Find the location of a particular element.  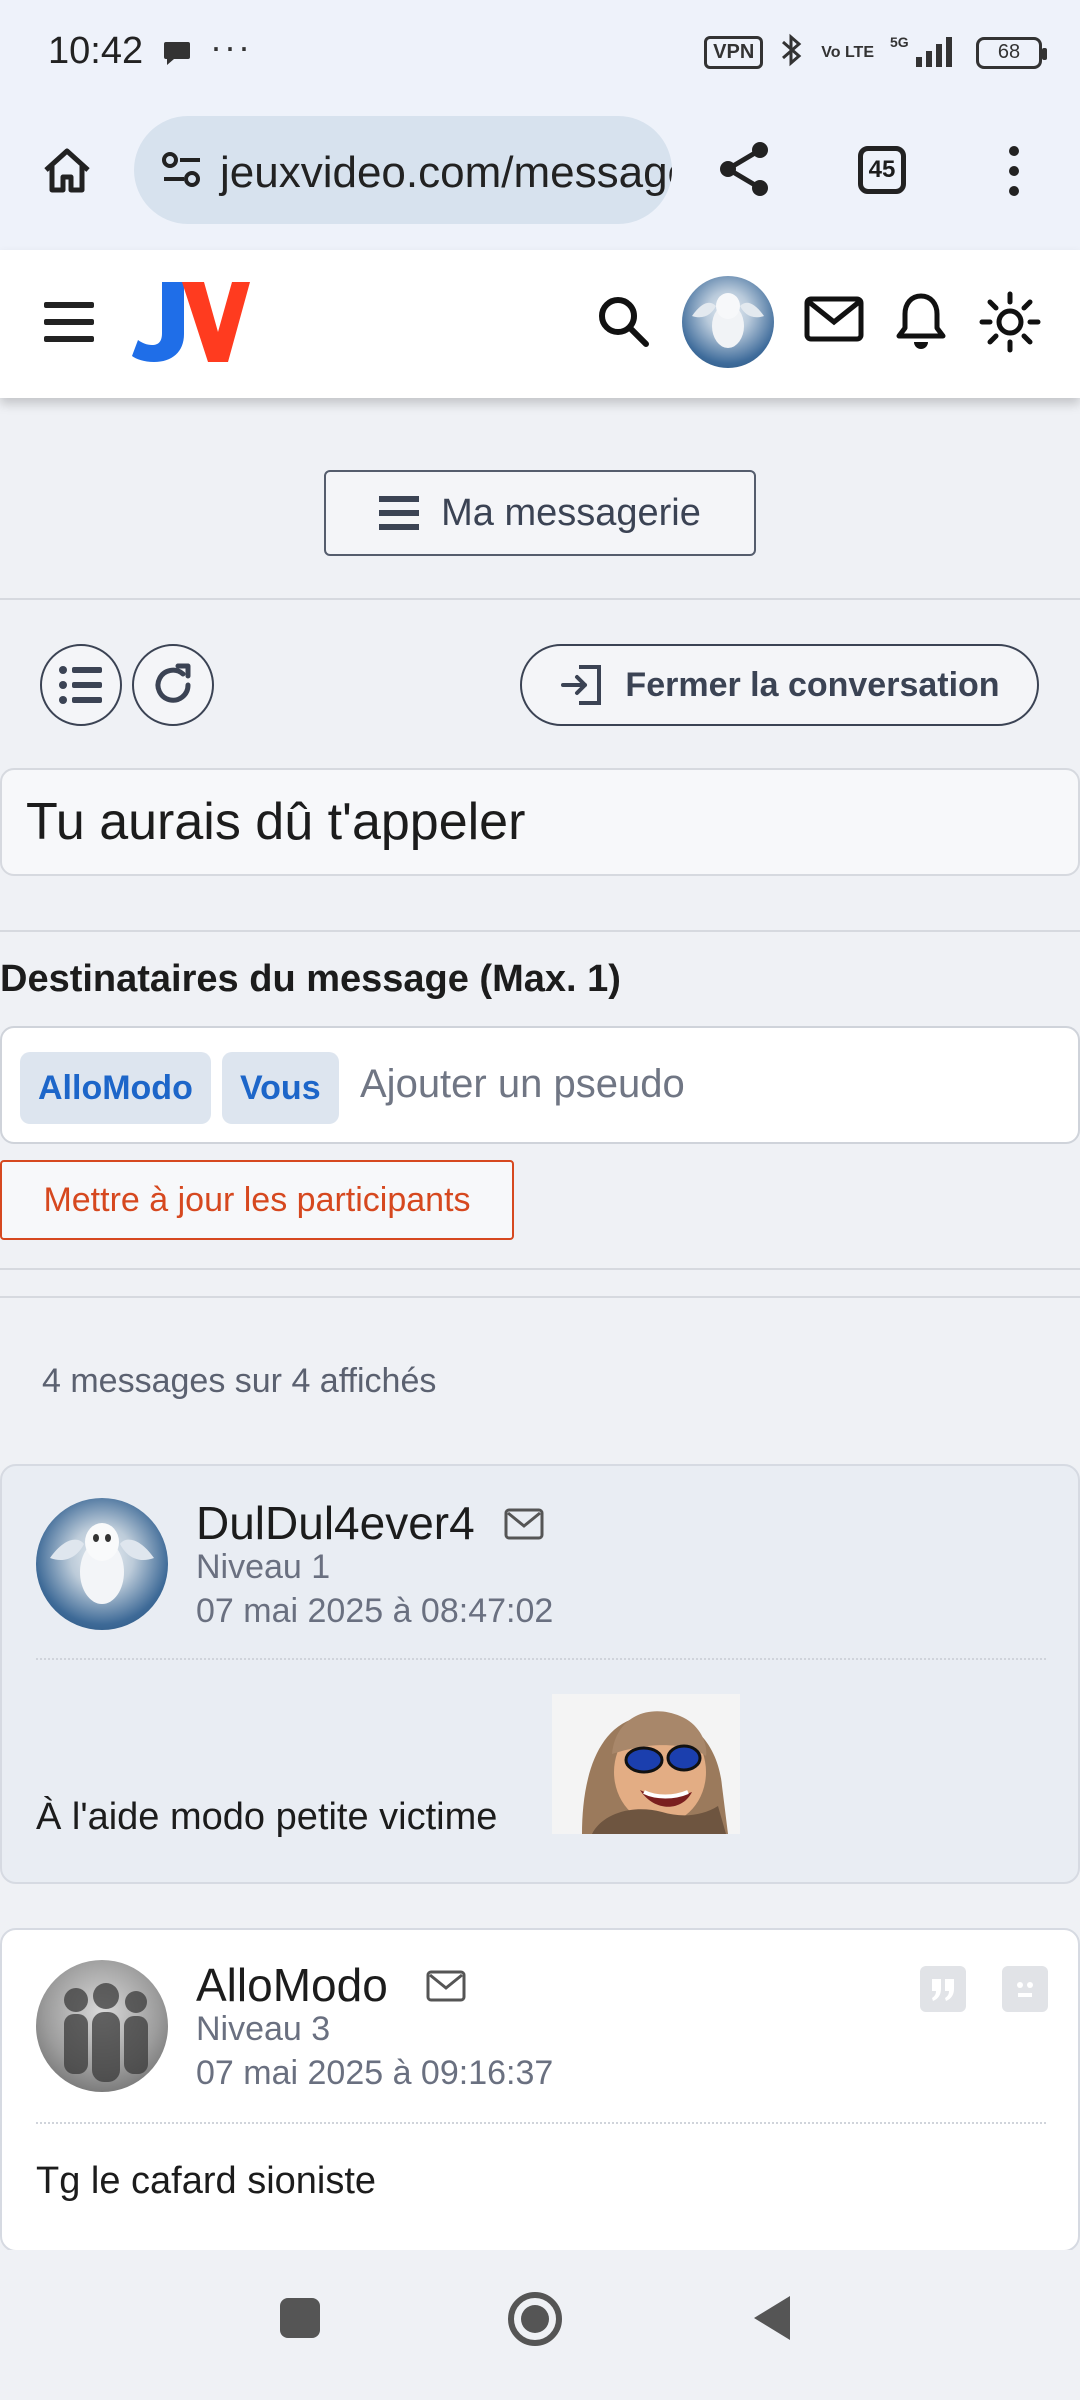

recipients-label: Destinataires du message (Max. 1) is located at coordinates (310, 979).